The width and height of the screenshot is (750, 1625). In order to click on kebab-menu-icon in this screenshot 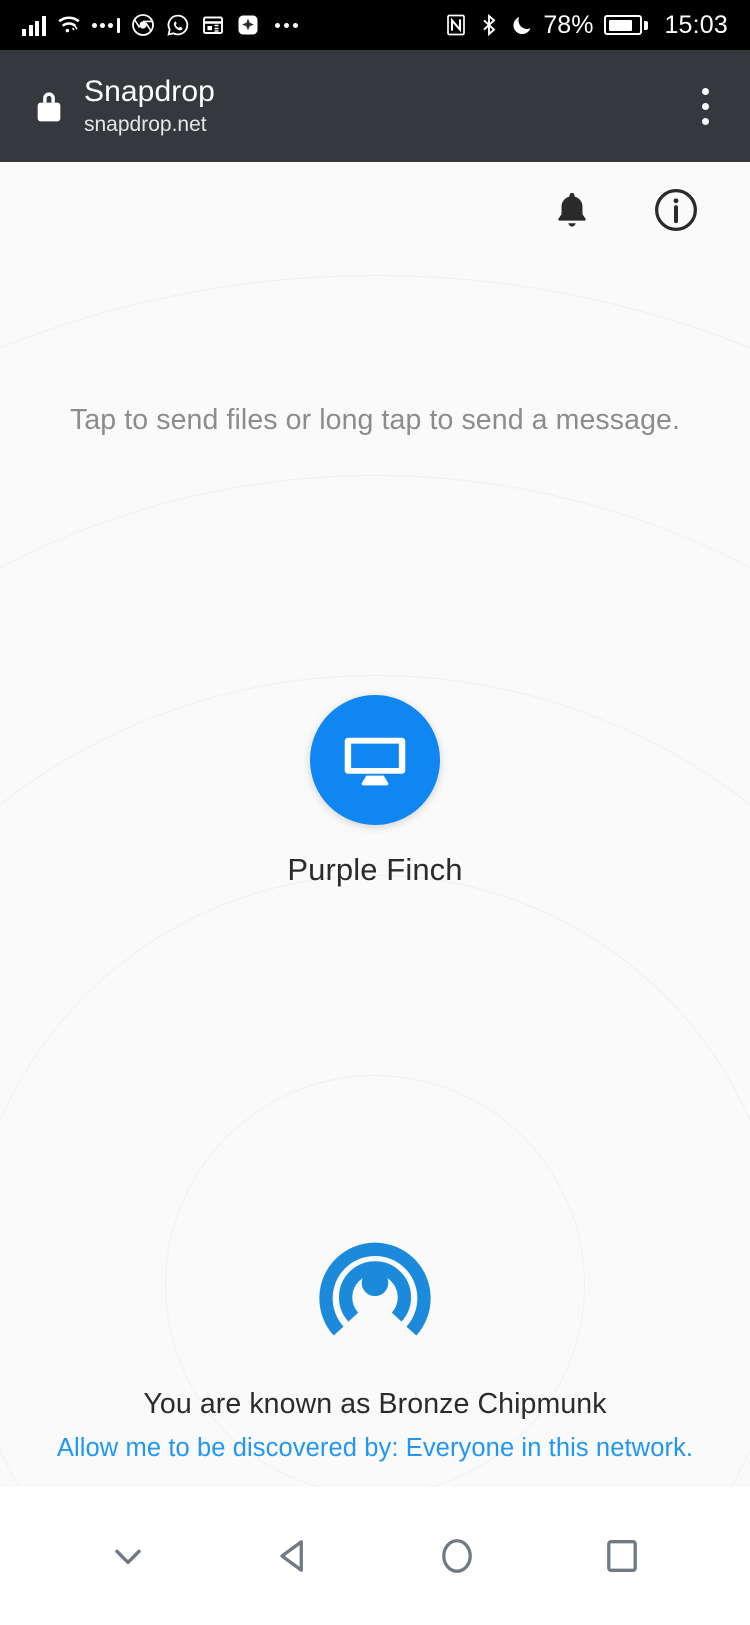, I will do `click(705, 106)`.